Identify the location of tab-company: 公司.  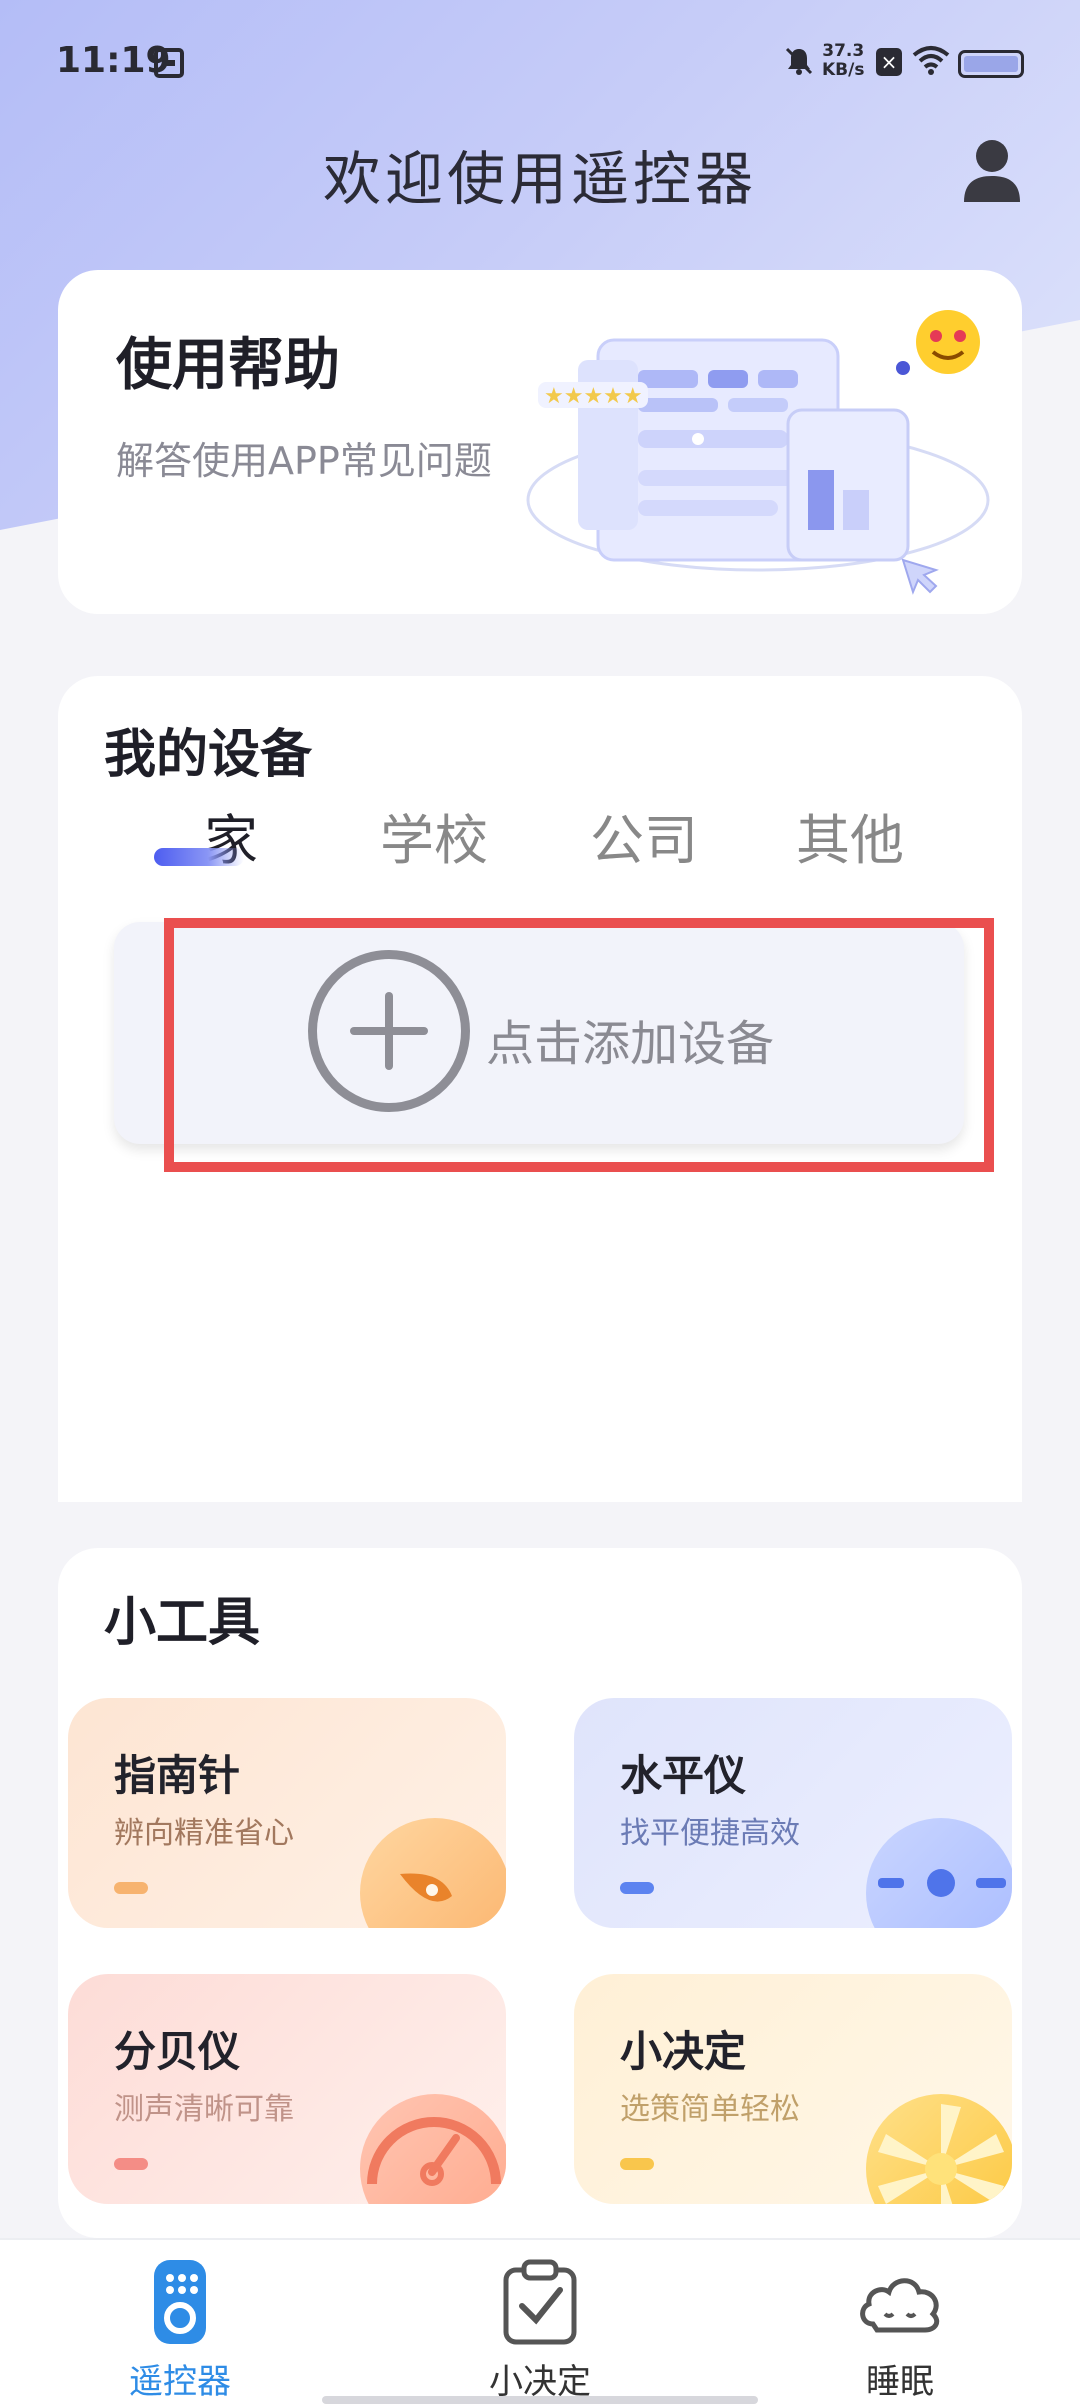
(644, 835).